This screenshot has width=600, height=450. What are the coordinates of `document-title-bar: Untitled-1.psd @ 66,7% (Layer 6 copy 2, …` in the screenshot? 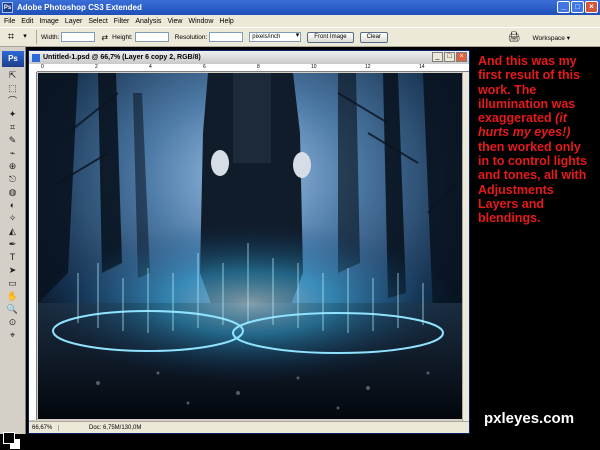 It's located at (249, 57).